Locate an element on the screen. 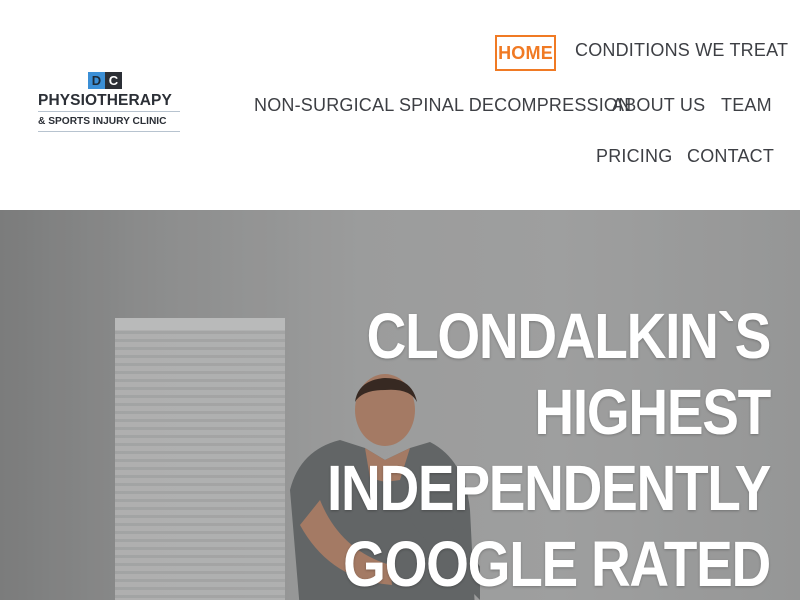  nav-pricing: PRICING is located at coordinates (634, 156).